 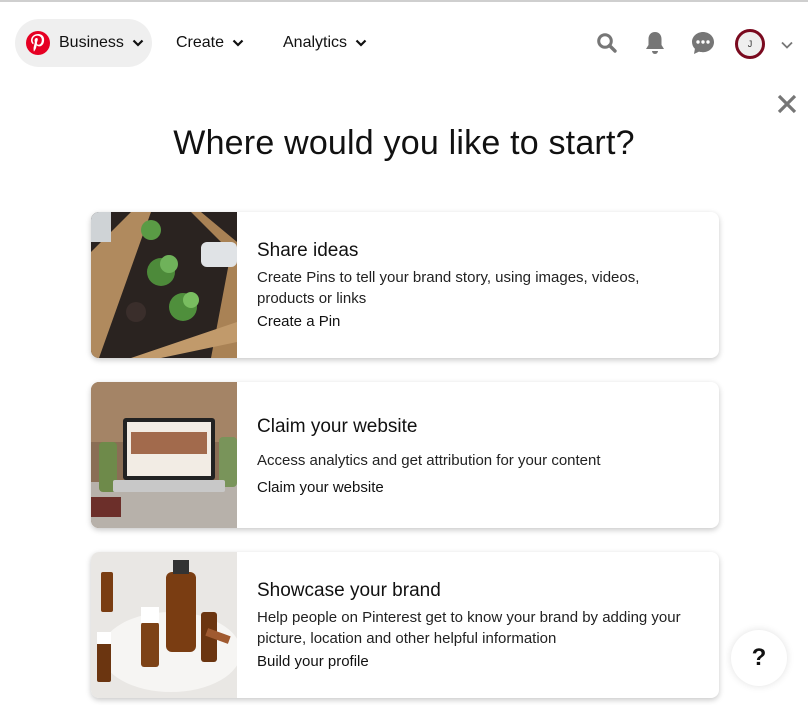 I want to click on chat-bubble-icon, so click(x=703, y=43).